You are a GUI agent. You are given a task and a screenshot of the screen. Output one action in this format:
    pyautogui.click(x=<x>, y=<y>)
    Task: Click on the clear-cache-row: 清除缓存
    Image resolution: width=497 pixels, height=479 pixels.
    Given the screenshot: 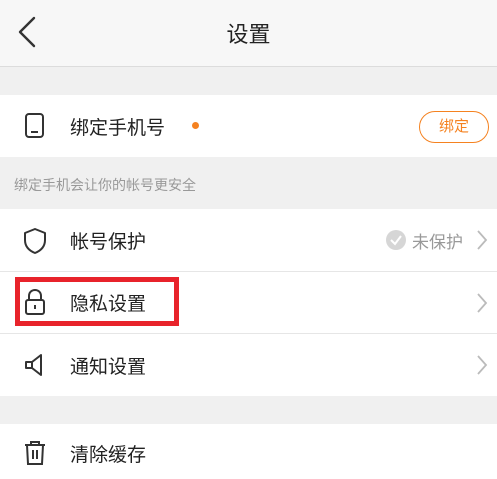 What is the action you would take?
    pyautogui.click(x=248, y=451)
    